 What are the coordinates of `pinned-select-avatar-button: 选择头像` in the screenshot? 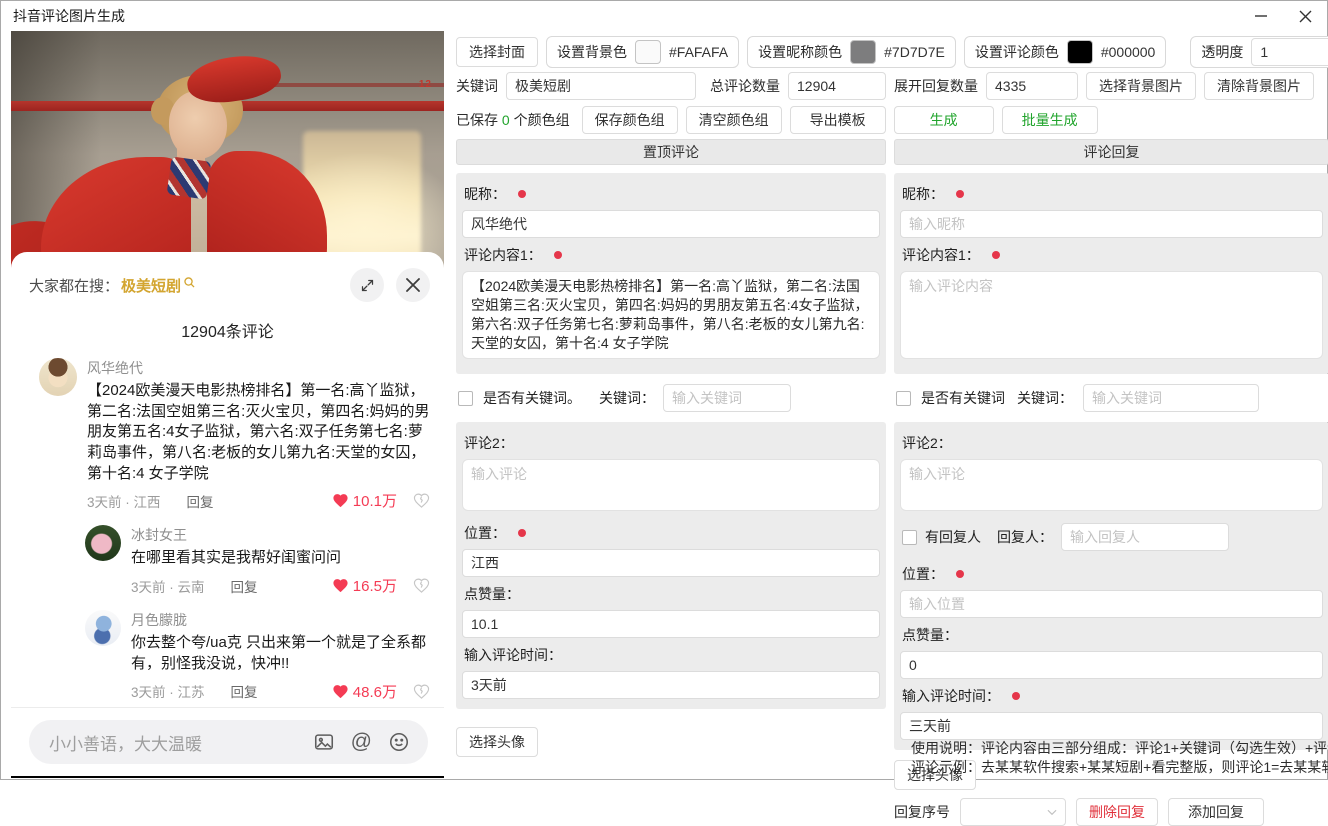 It's located at (497, 742).